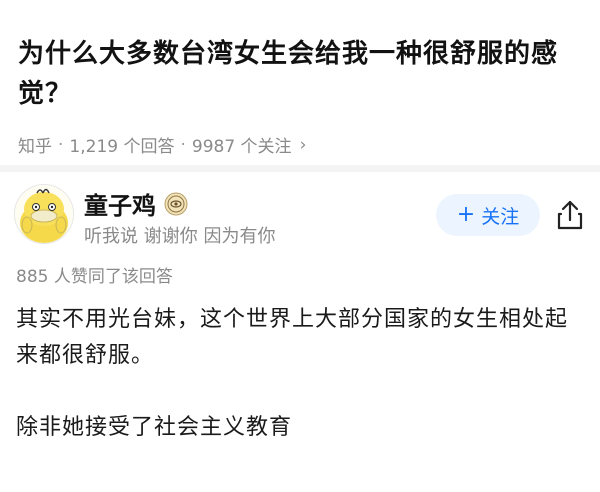  Describe the element at coordinates (35, 147) in the screenshot. I see `source-label: 知乎` at that location.